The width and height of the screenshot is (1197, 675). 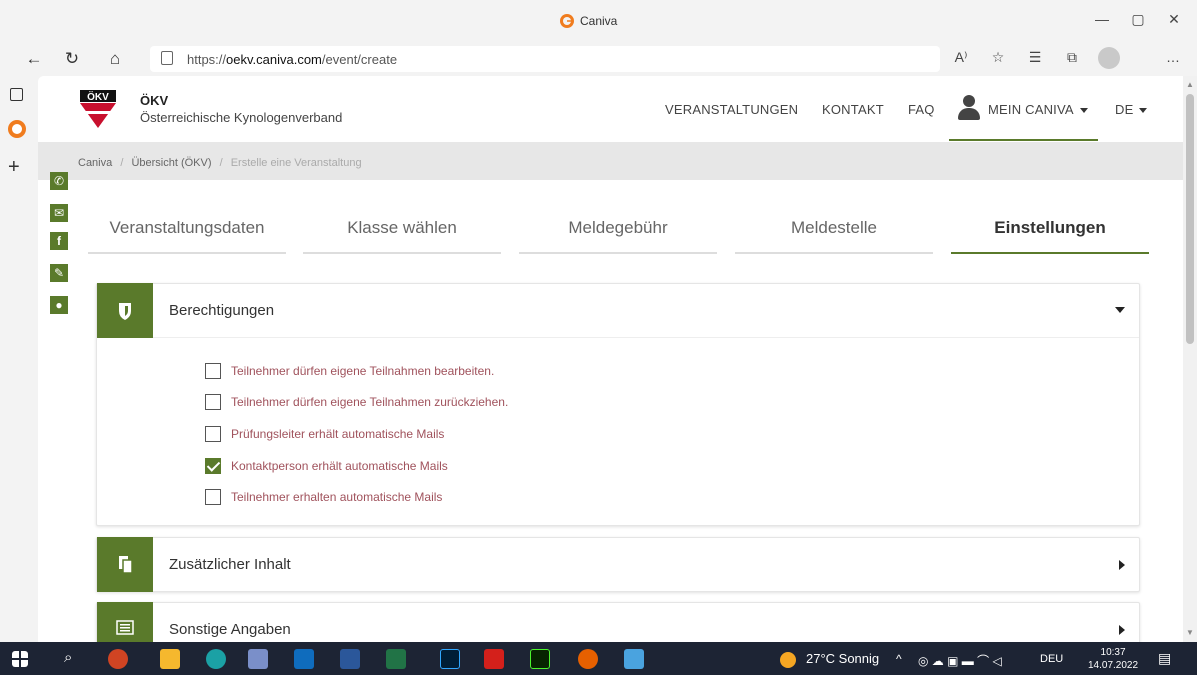 I want to click on option-examiner-mails: Prüfungsleiter erhält automatische Mails, so click(x=324, y=434).